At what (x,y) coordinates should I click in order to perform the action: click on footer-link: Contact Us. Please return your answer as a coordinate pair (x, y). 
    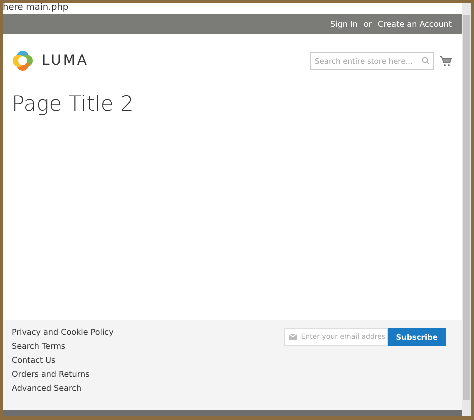
    Looking at the image, I should click on (63, 361).